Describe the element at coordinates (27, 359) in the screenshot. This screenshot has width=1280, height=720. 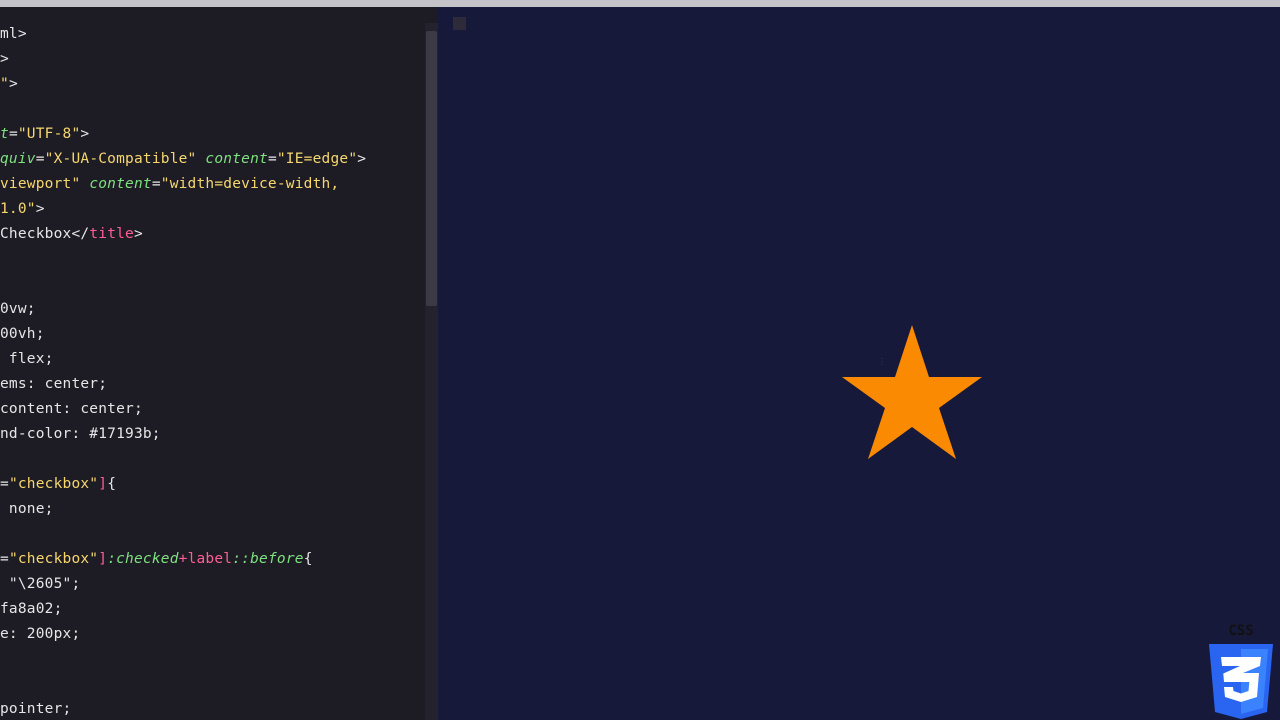
I see `code-token: flex;` at that location.